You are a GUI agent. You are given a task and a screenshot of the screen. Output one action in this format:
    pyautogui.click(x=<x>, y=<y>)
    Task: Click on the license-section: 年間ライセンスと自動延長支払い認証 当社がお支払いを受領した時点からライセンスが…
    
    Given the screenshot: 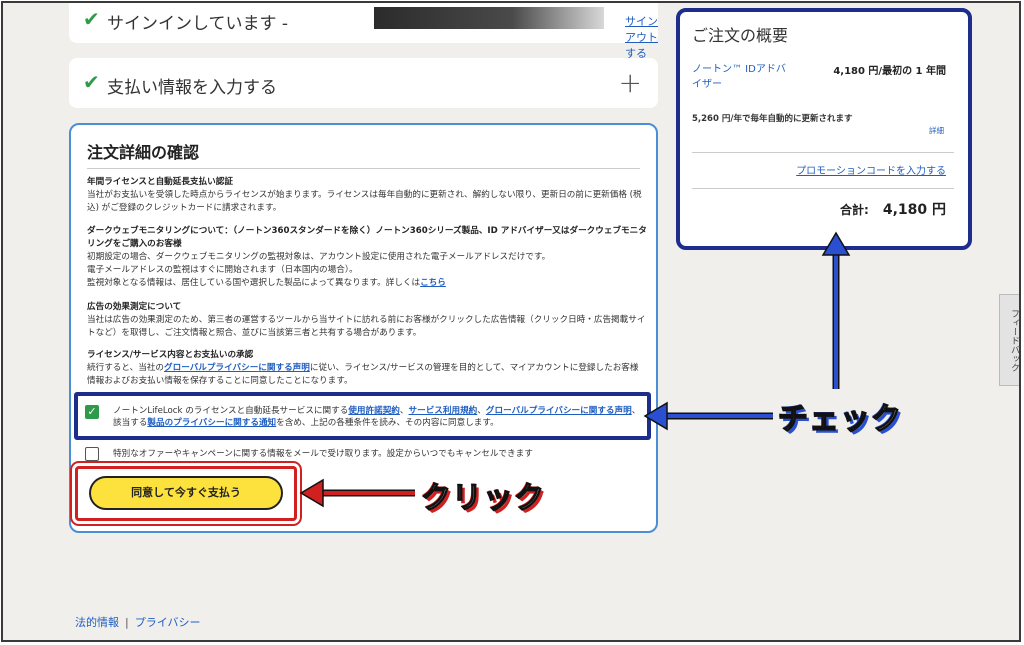 What is the action you would take?
    pyautogui.click(x=367, y=195)
    